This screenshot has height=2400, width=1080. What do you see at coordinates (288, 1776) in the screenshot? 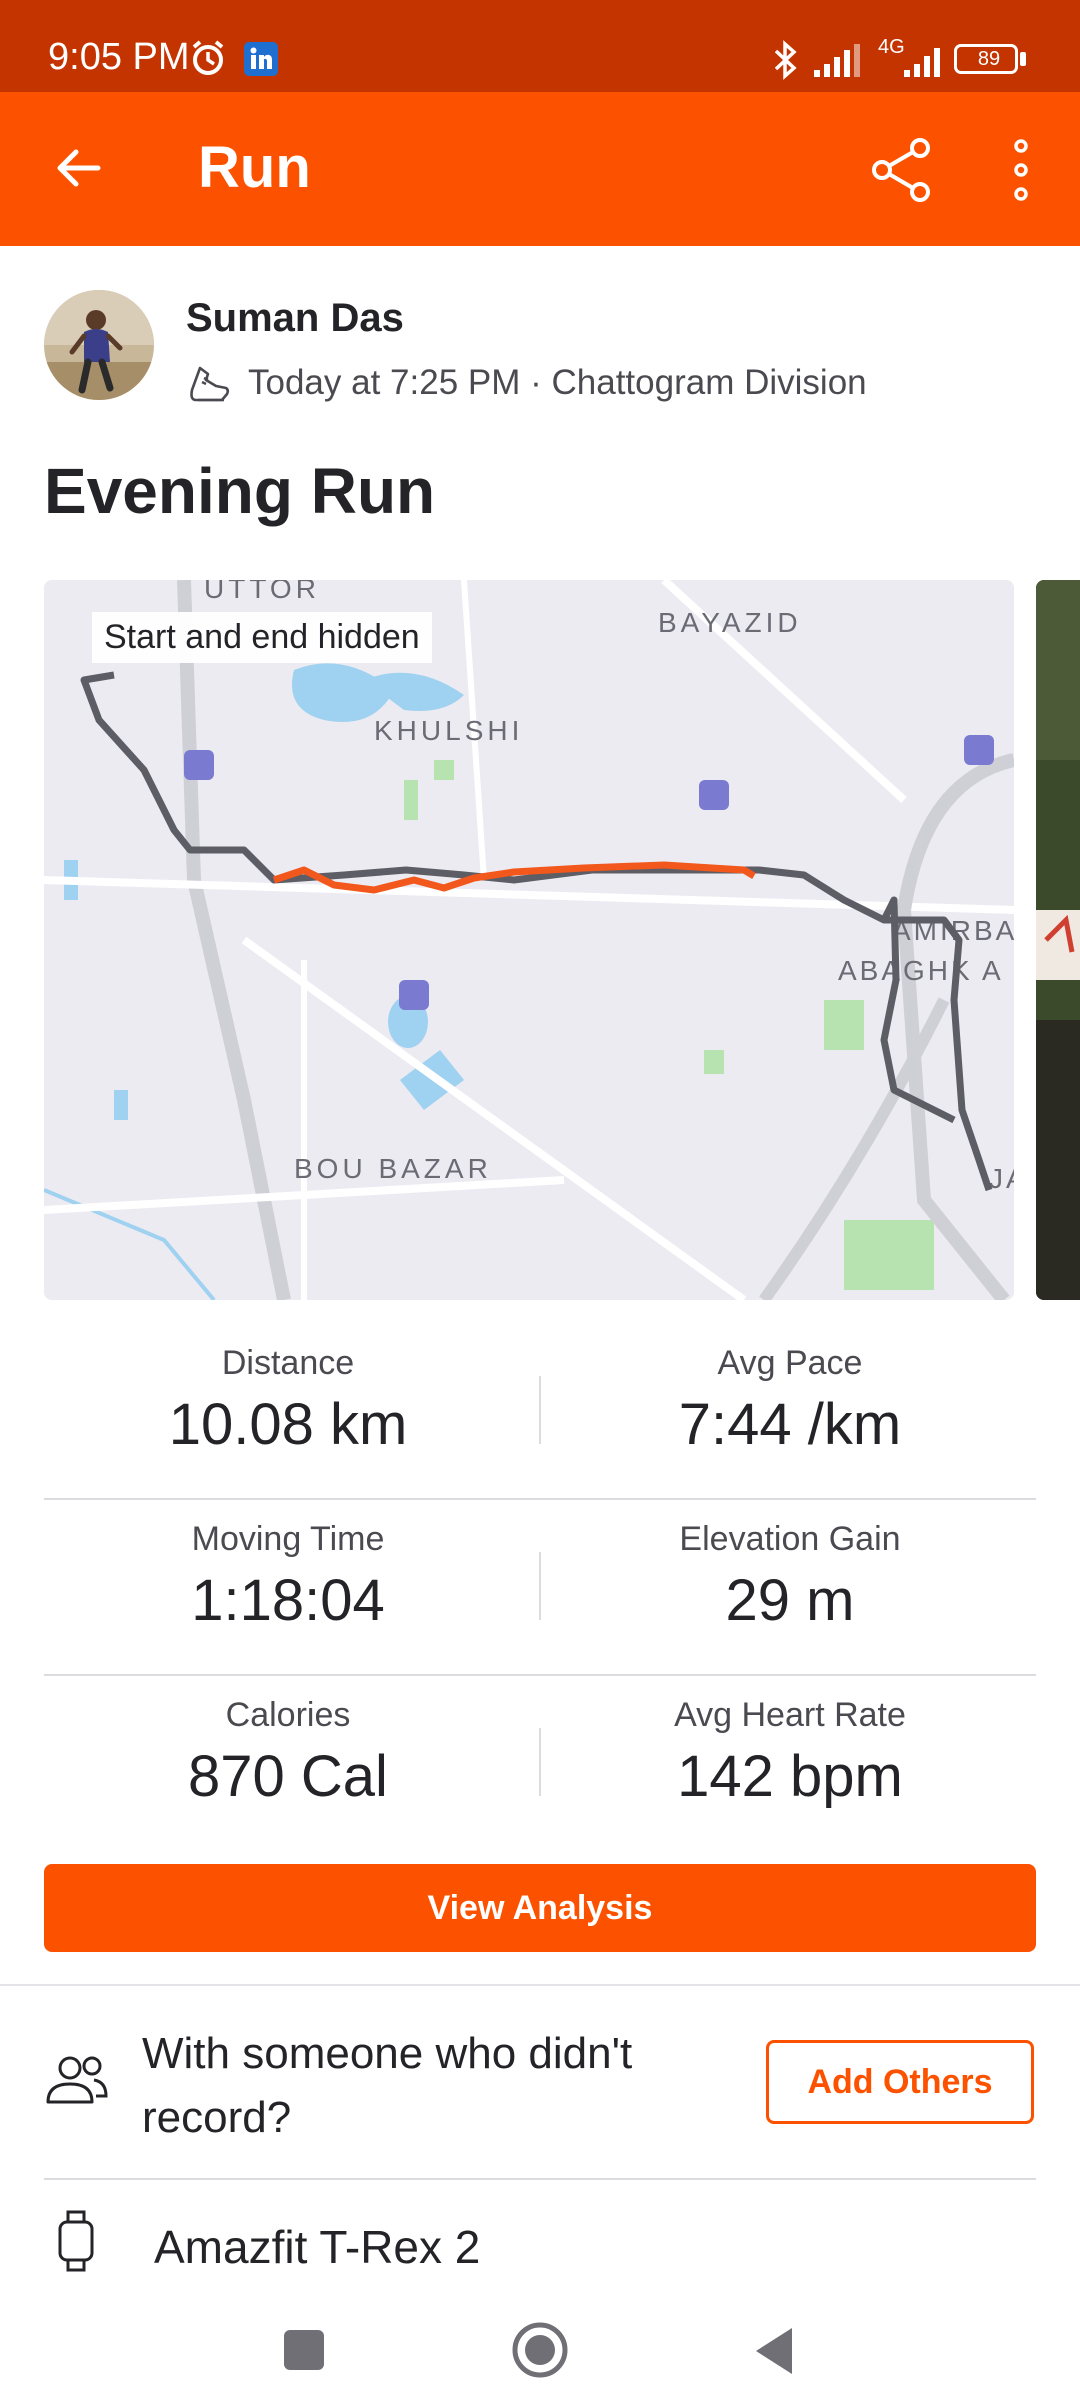
I see `stat-value: 870 Cal` at bounding box center [288, 1776].